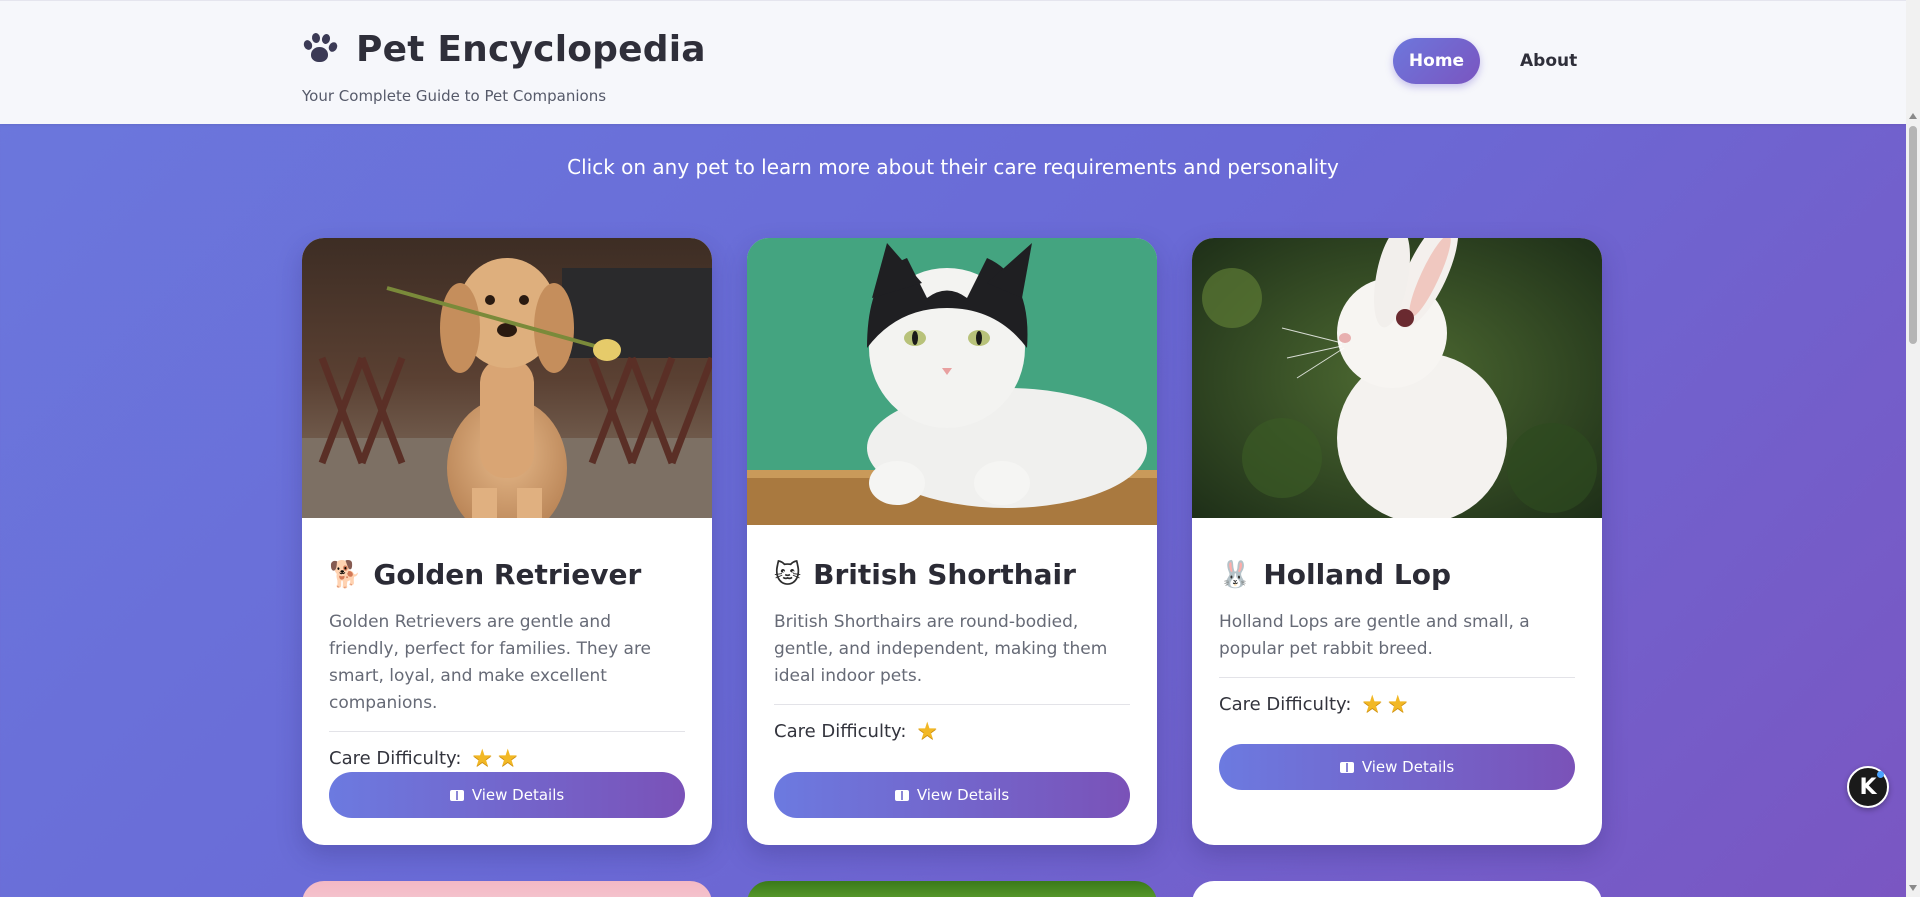  I want to click on brand: Pet Encyclopedia, so click(504, 49).